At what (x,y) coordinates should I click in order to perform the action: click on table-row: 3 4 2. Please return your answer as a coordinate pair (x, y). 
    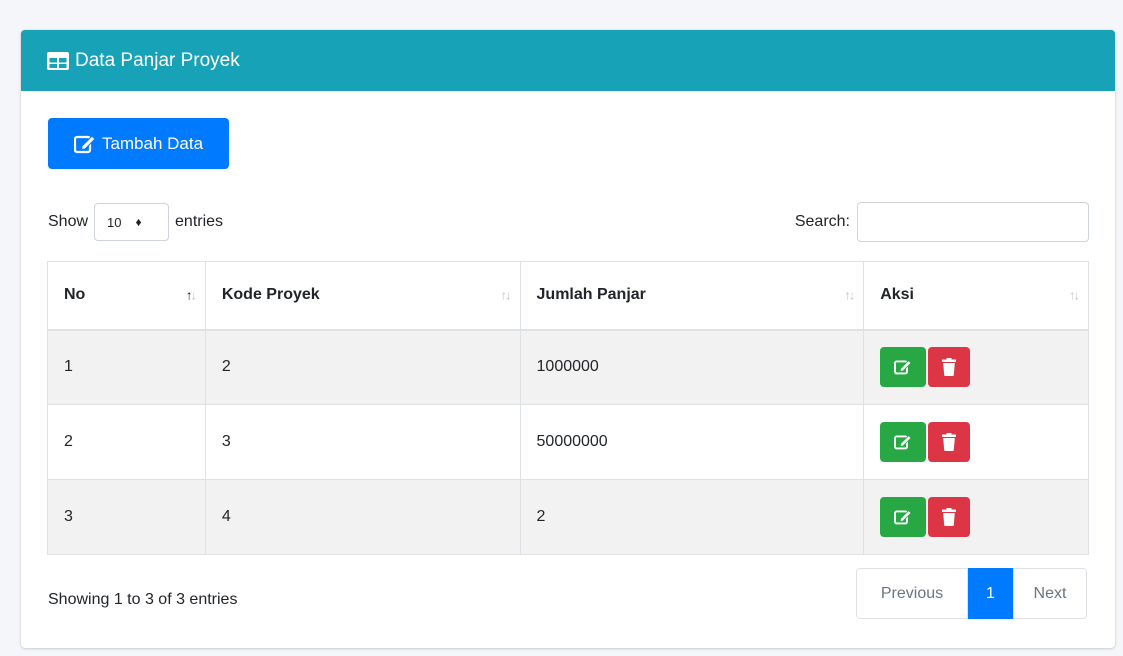
    Looking at the image, I should click on (568, 517).